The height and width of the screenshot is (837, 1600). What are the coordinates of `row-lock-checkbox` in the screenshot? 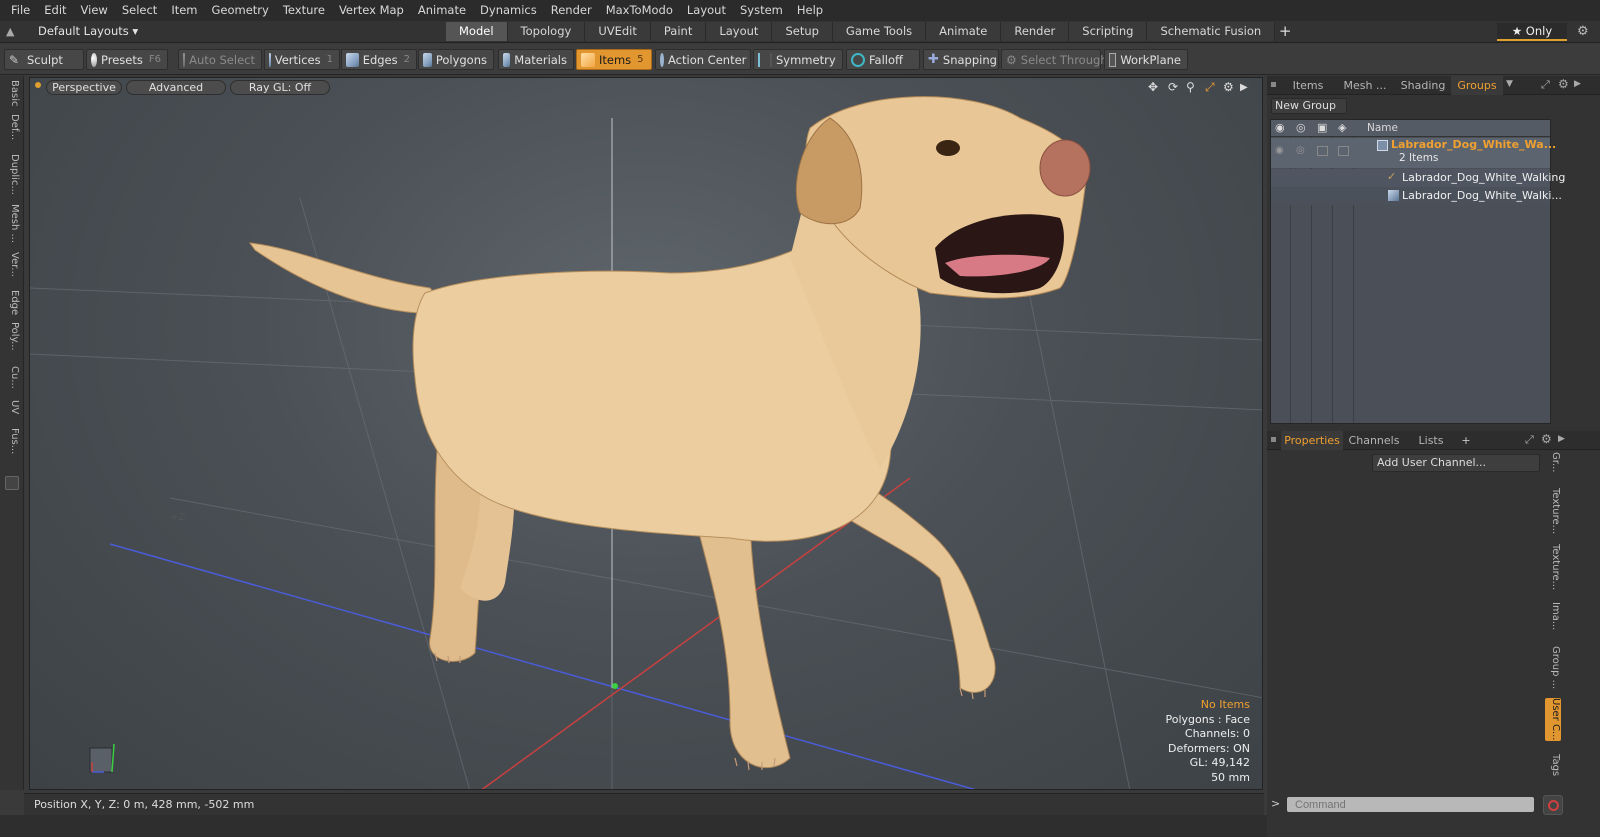 It's located at (1322, 151).